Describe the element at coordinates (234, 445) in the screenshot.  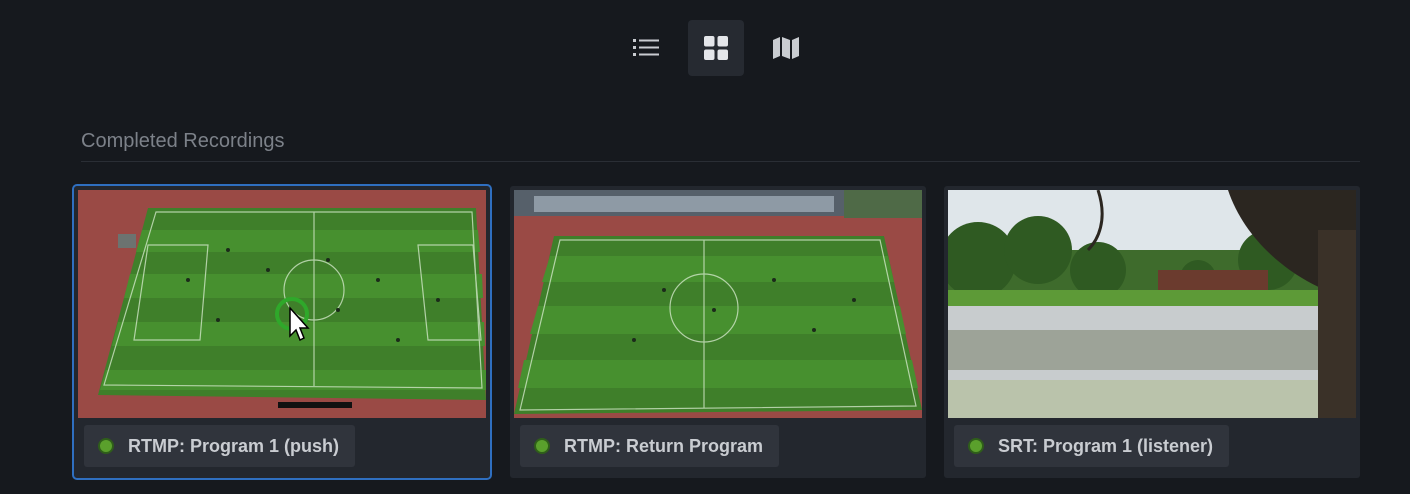
I see `recording-name: RTMP: Program 1 (push)` at that location.